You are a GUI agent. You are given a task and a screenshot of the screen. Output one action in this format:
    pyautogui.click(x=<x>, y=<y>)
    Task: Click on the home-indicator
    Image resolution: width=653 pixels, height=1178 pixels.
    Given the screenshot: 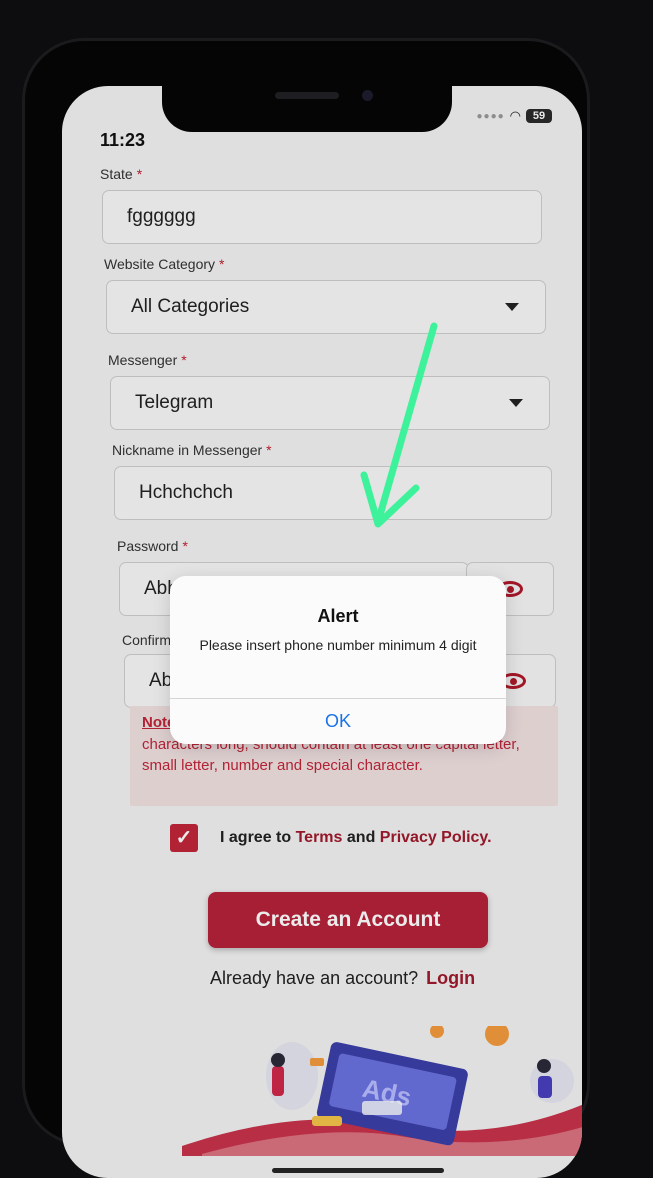 What is the action you would take?
    pyautogui.click(x=358, y=1170)
    